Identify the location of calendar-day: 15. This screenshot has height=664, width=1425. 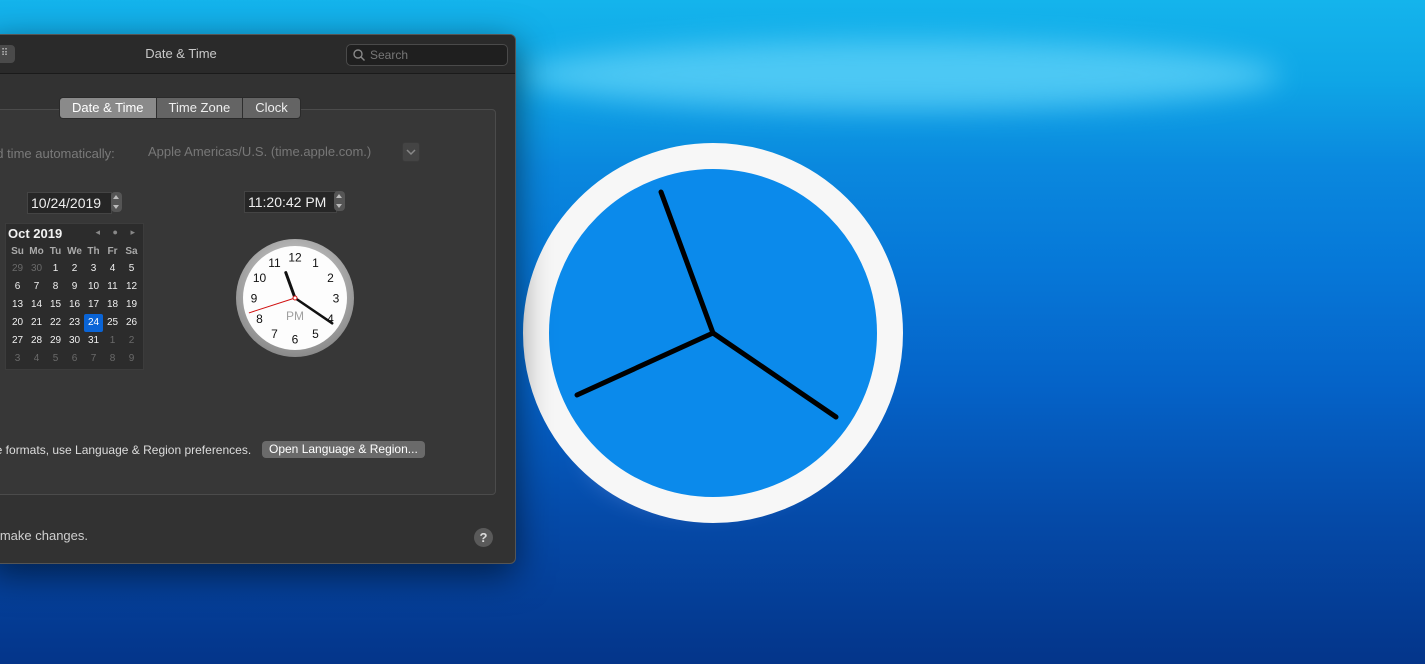
(55, 305).